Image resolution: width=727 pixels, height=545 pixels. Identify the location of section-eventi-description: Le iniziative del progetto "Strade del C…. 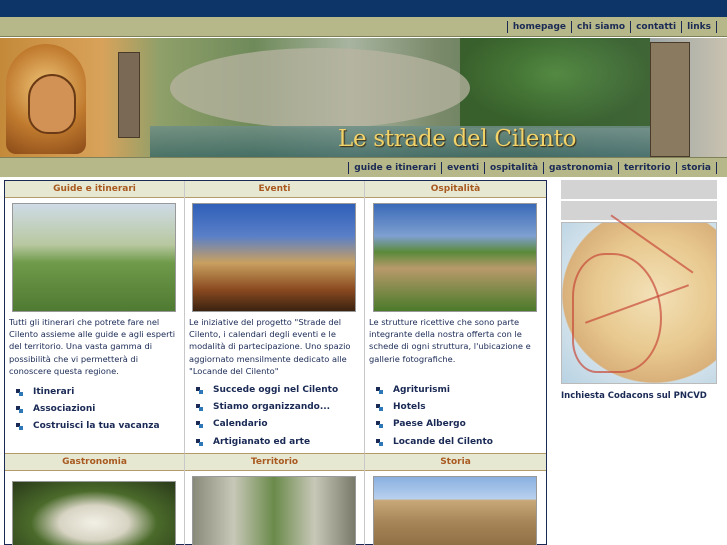
(270, 346).